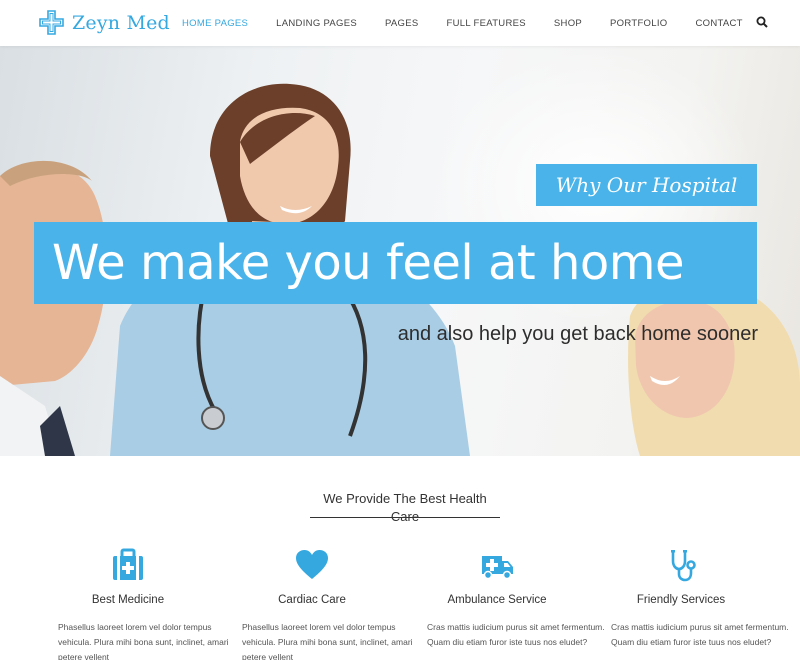  What do you see at coordinates (312, 564) in the screenshot?
I see `heart-icon` at bounding box center [312, 564].